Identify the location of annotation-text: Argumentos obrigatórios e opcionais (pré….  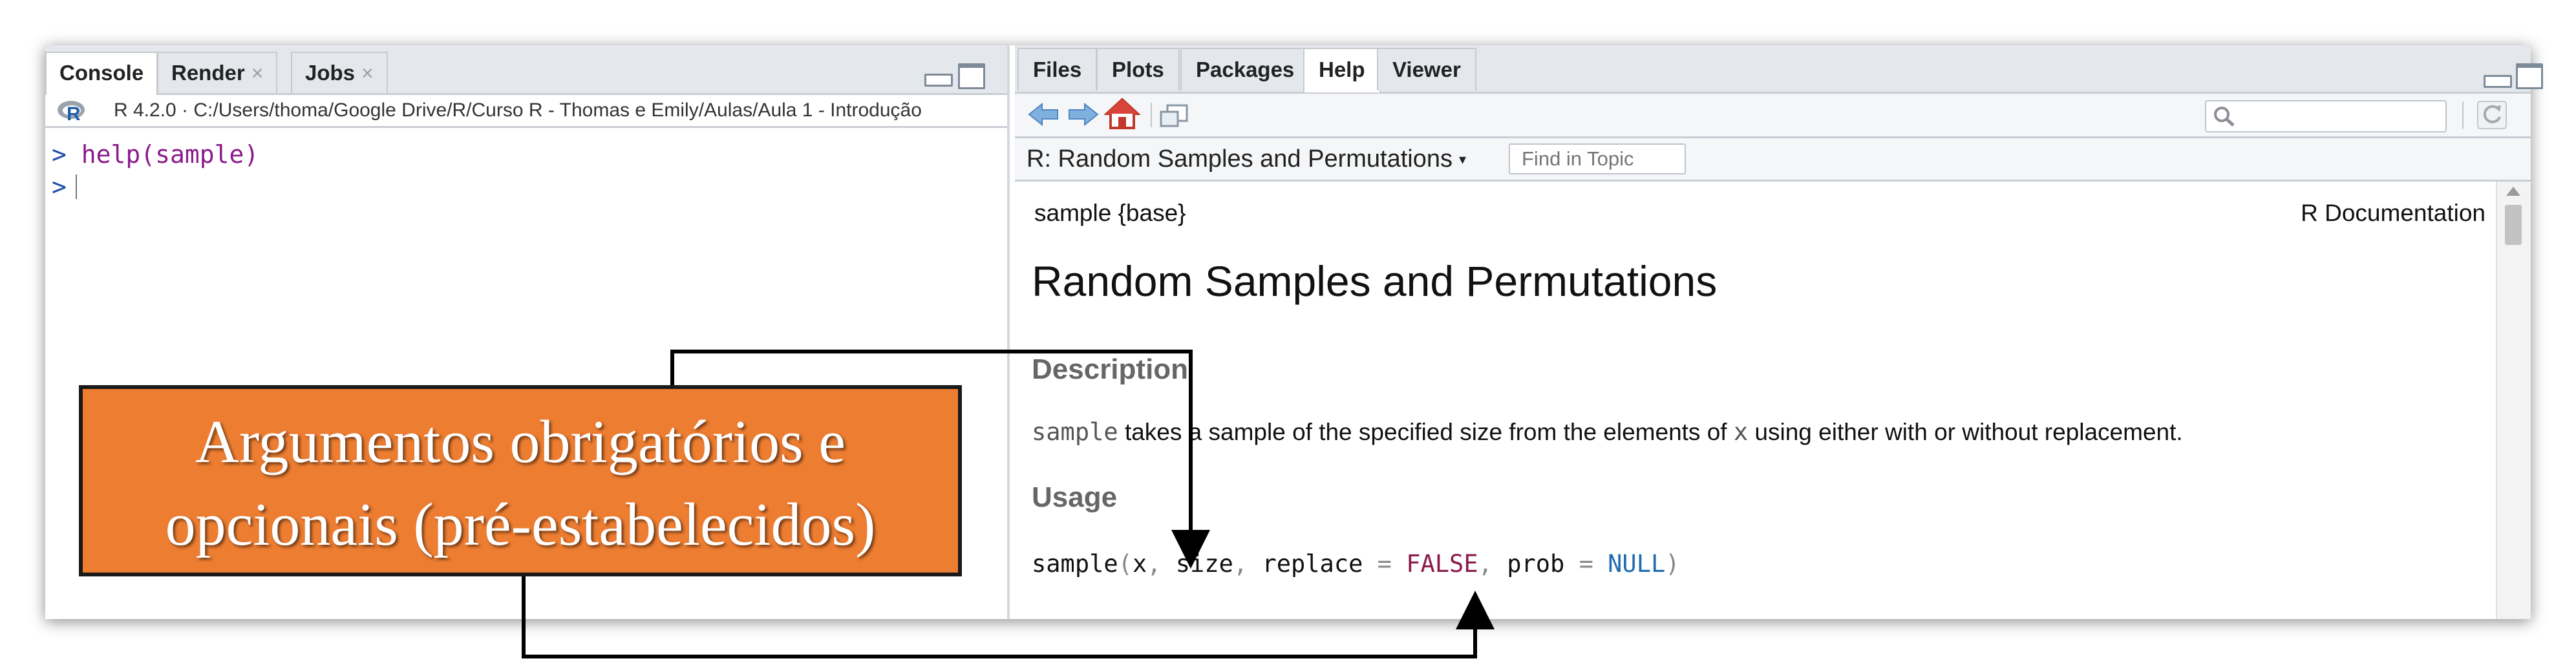
(520, 484).